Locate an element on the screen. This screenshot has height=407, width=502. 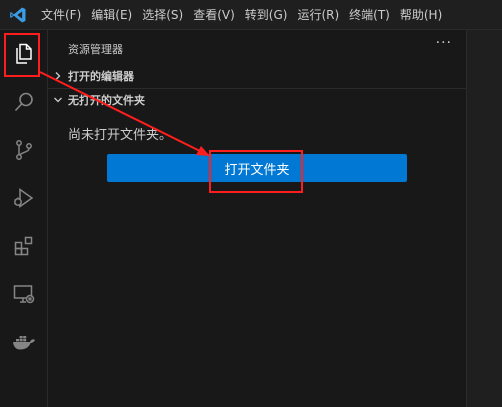
menu-help: 帮助(H) is located at coordinates (421, 15).